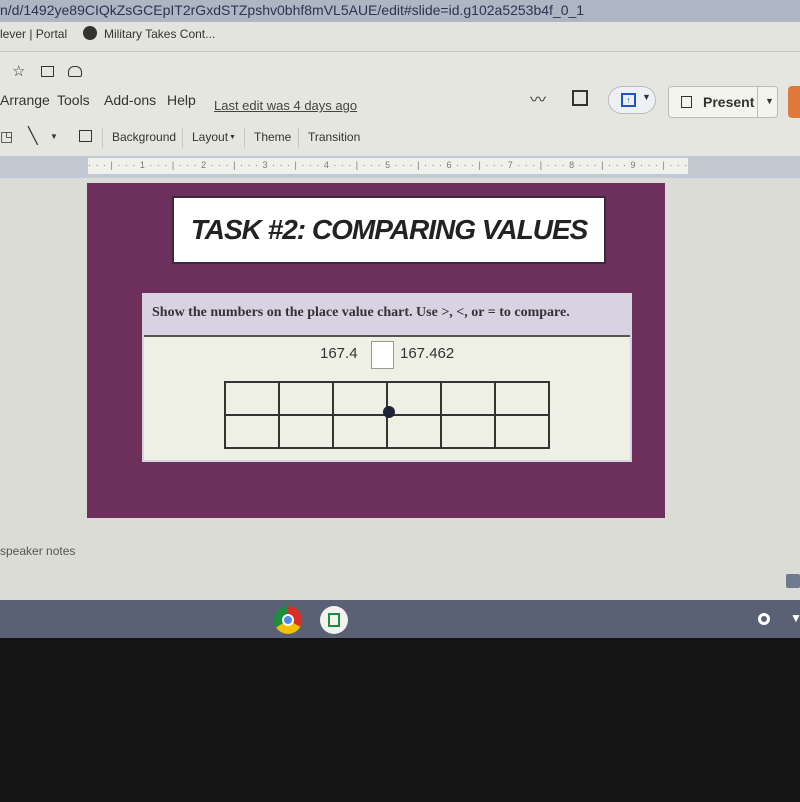 The height and width of the screenshot is (802, 800). I want to click on status-circle-icon, so click(764, 619).